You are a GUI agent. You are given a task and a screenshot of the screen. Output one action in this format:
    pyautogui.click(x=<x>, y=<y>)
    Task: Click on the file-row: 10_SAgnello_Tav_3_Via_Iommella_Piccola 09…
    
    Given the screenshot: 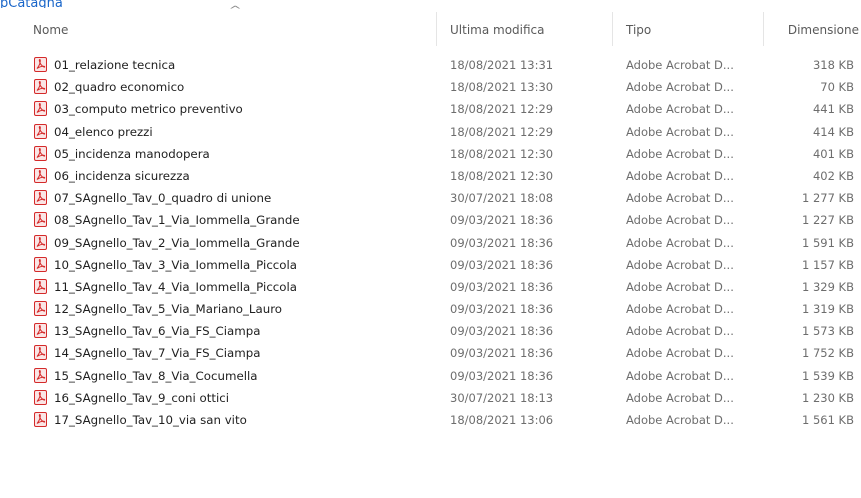 What is the action you would take?
    pyautogui.click(x=430, y=265)
    